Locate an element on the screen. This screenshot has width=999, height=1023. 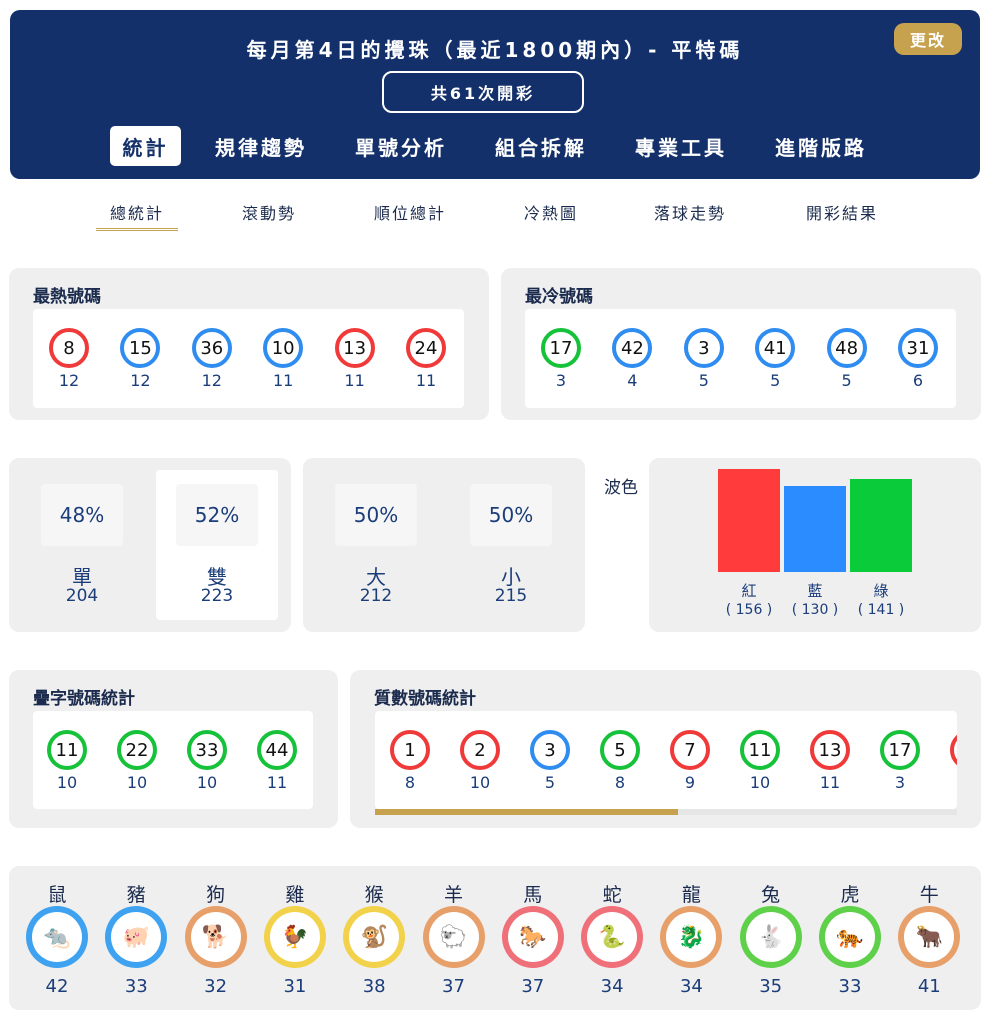
cold-numbers-panel: 最冷號碼 17 3 42 4 3 5 41 5 48 5 31 6 is located at coordinates (741, 344).